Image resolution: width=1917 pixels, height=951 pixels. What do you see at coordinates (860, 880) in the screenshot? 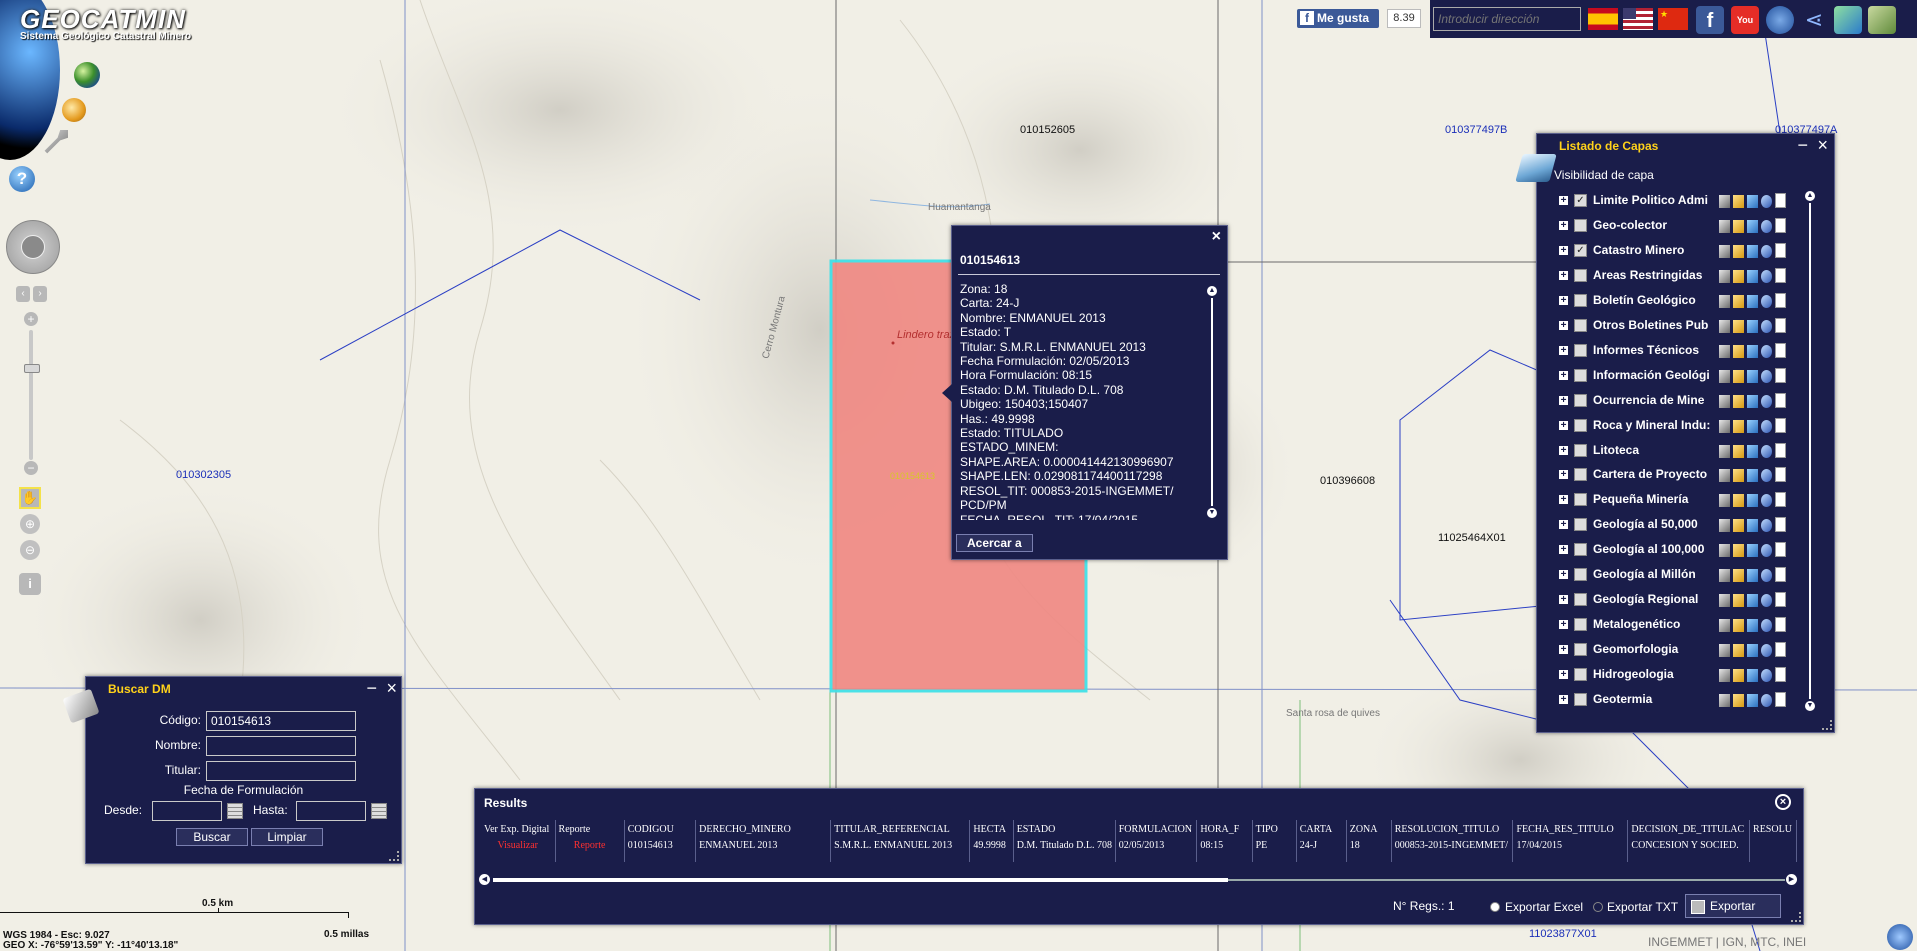
I see `scroll-thumb` at bounding box center [860, 880].